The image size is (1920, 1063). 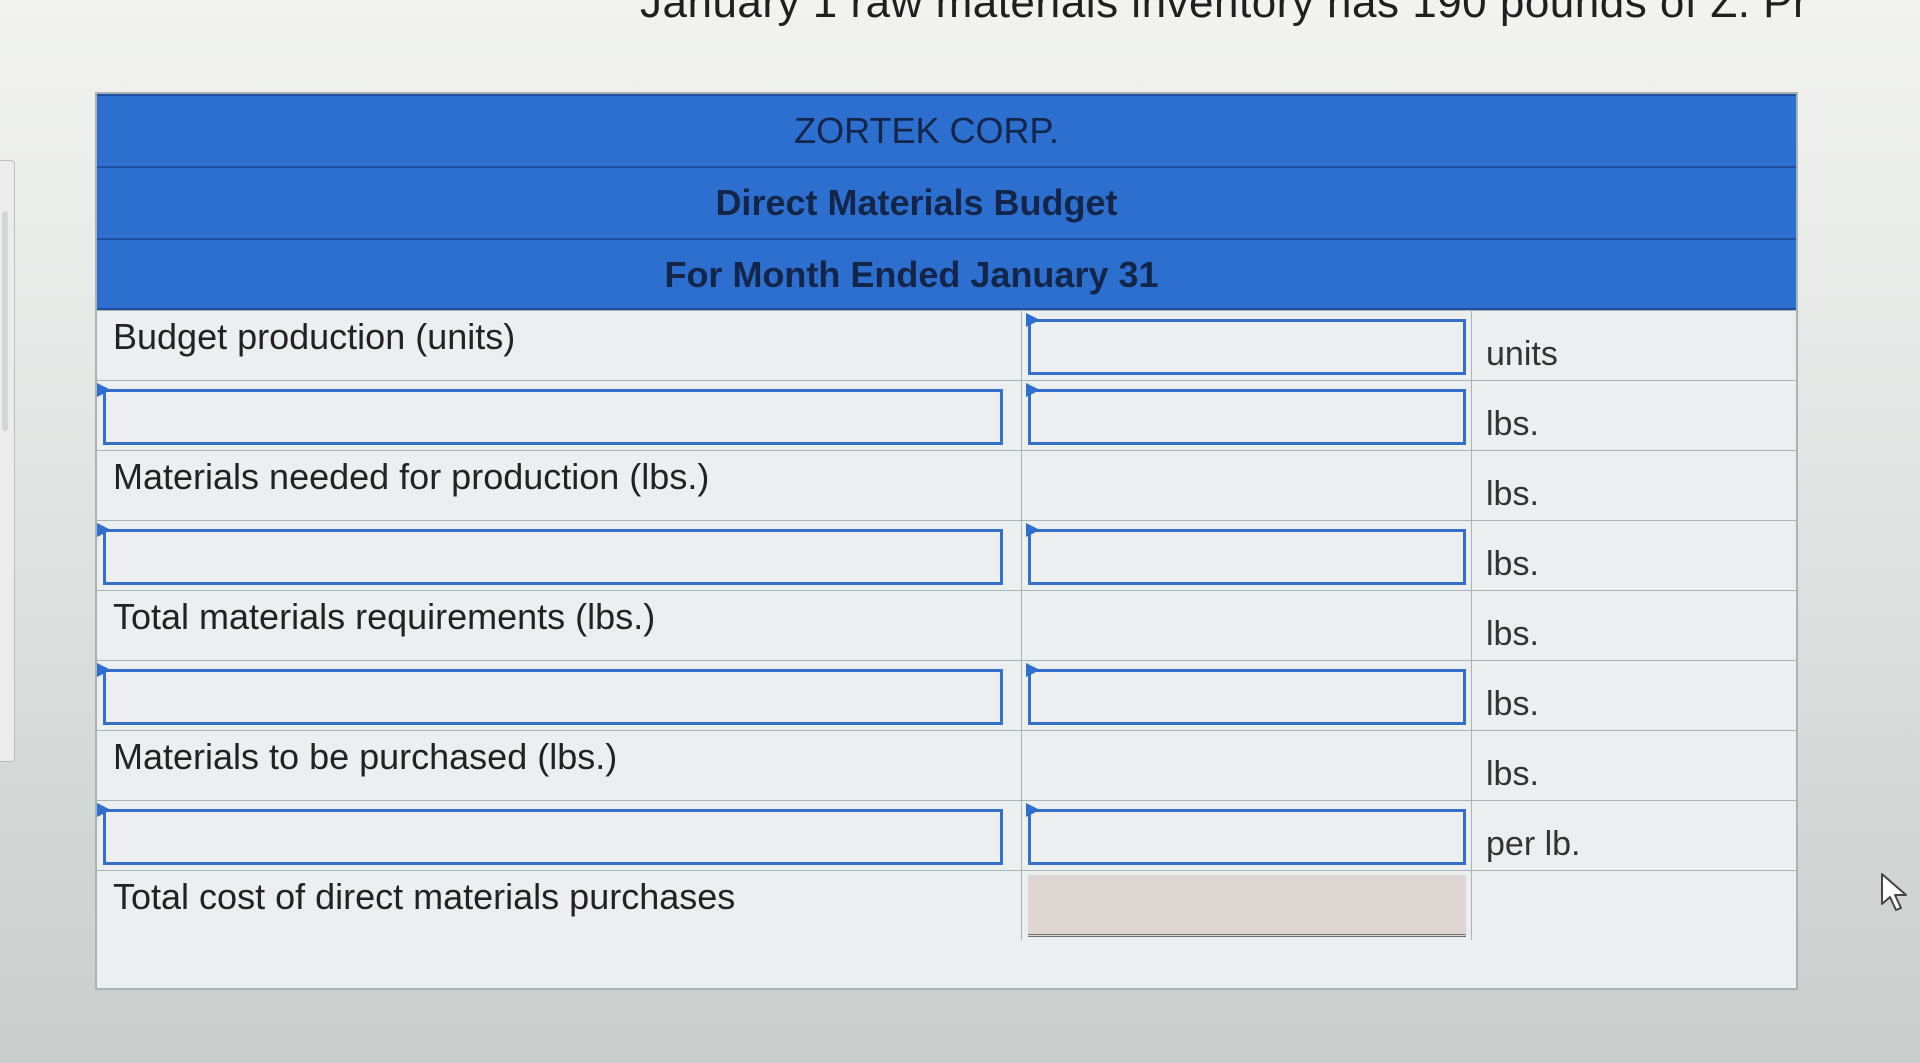 I want to click on materials-per-unit-label-input, so click(x=553, y=417).